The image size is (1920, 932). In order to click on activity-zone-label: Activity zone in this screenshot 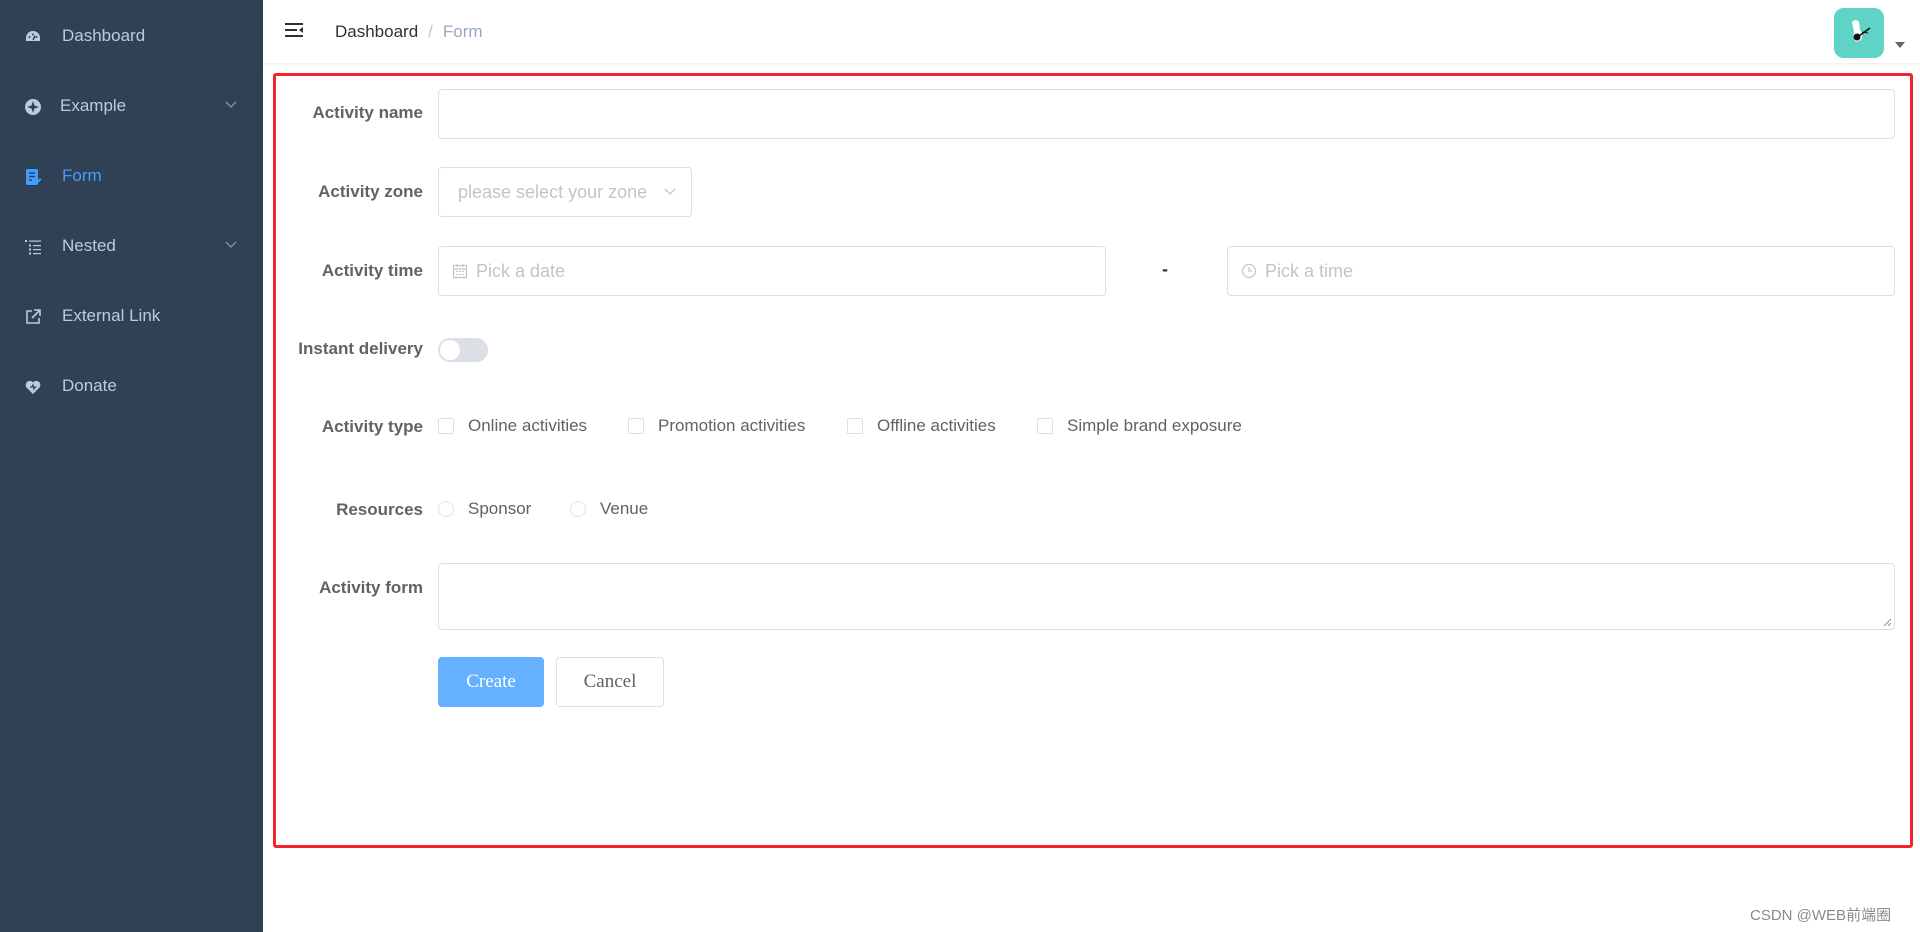, I will do `click(370, 191)`.